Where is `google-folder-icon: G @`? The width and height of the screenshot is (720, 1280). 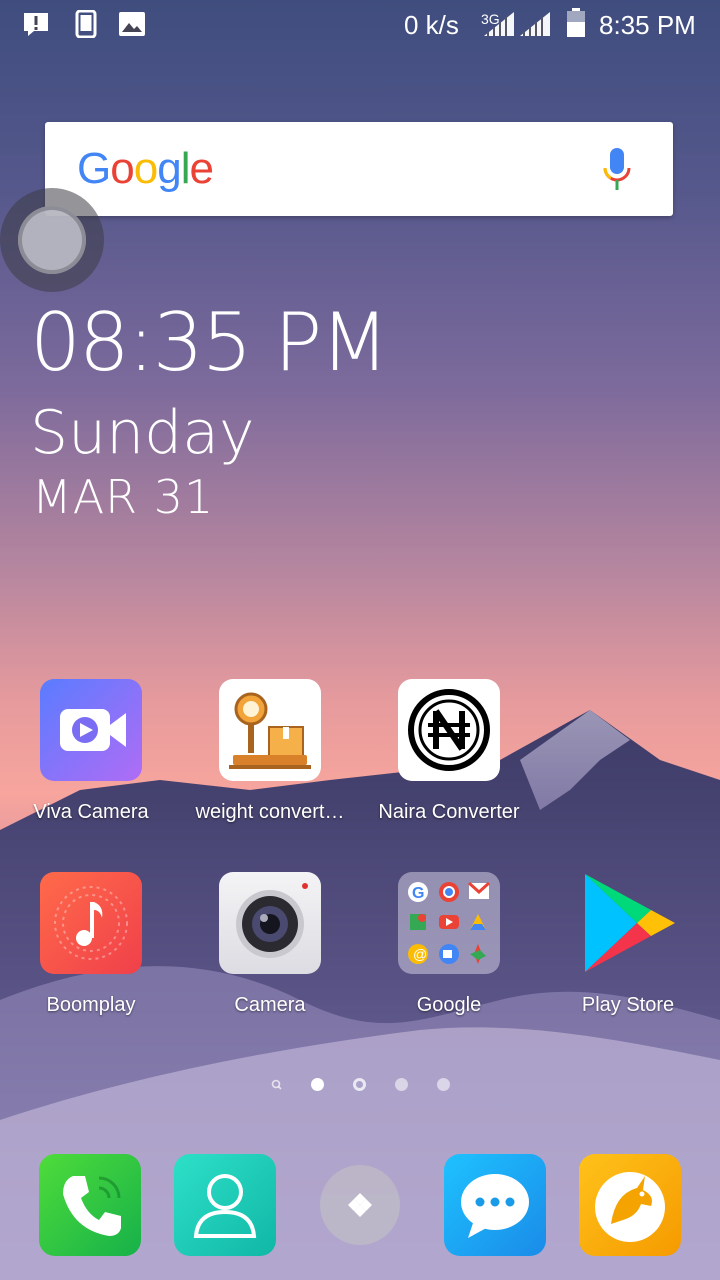
google-folder-icon: G @ is located at coordinates (449, 923).